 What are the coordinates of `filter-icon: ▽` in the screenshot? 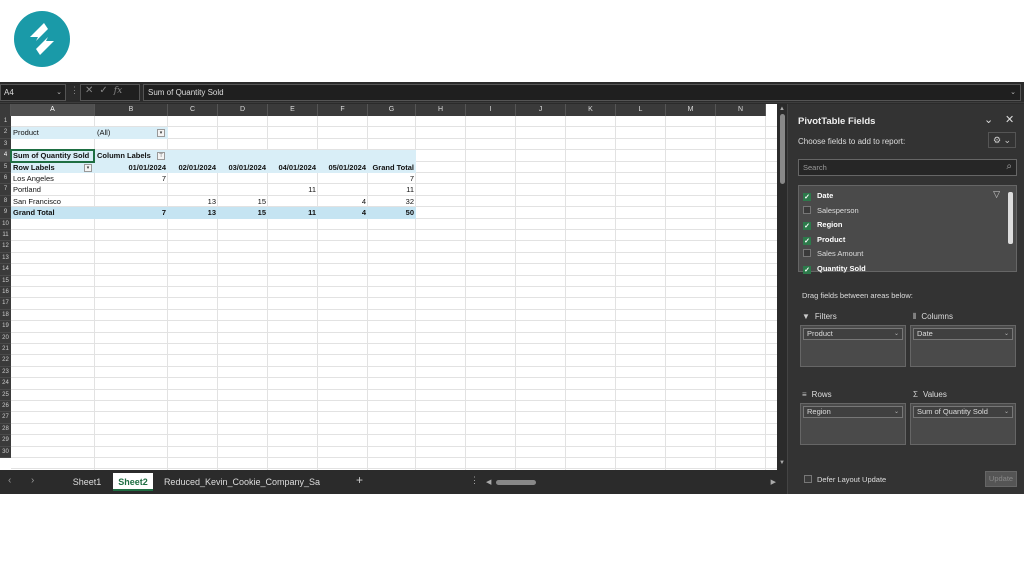 It's located at (996, 194).